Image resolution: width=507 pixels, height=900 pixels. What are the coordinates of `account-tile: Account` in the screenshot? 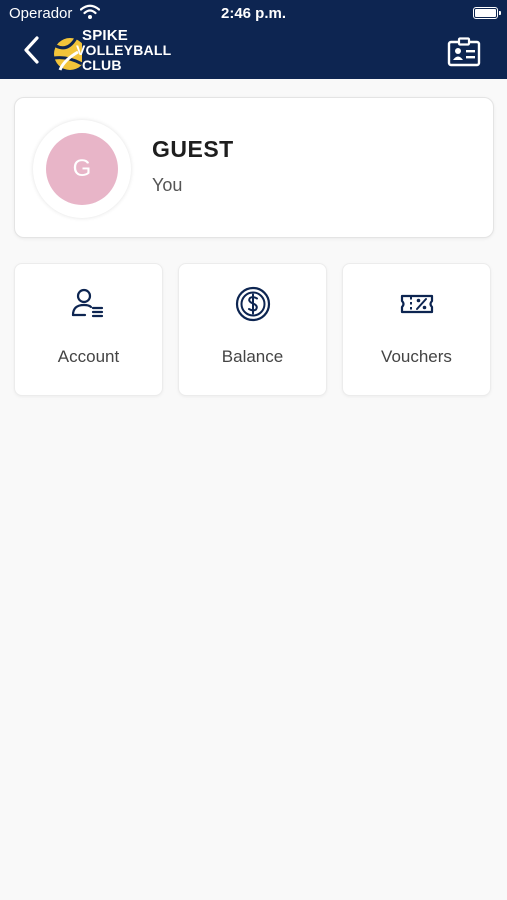 It's located at (88, 329).